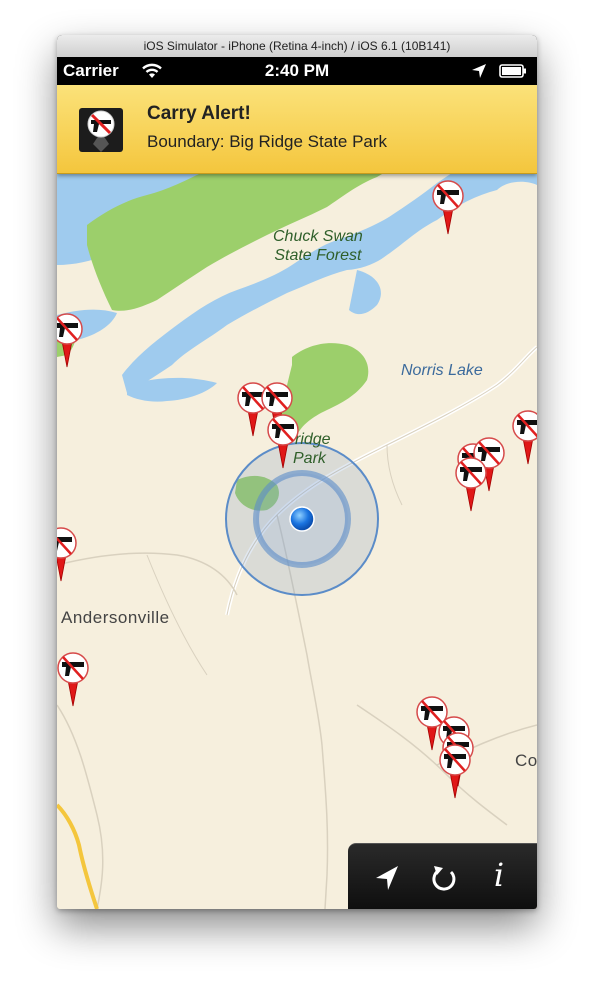 The width and height of the screenshot is (594, 988). I want to click on forest-label: Chuck Swan State Forest, so click(318, 246).